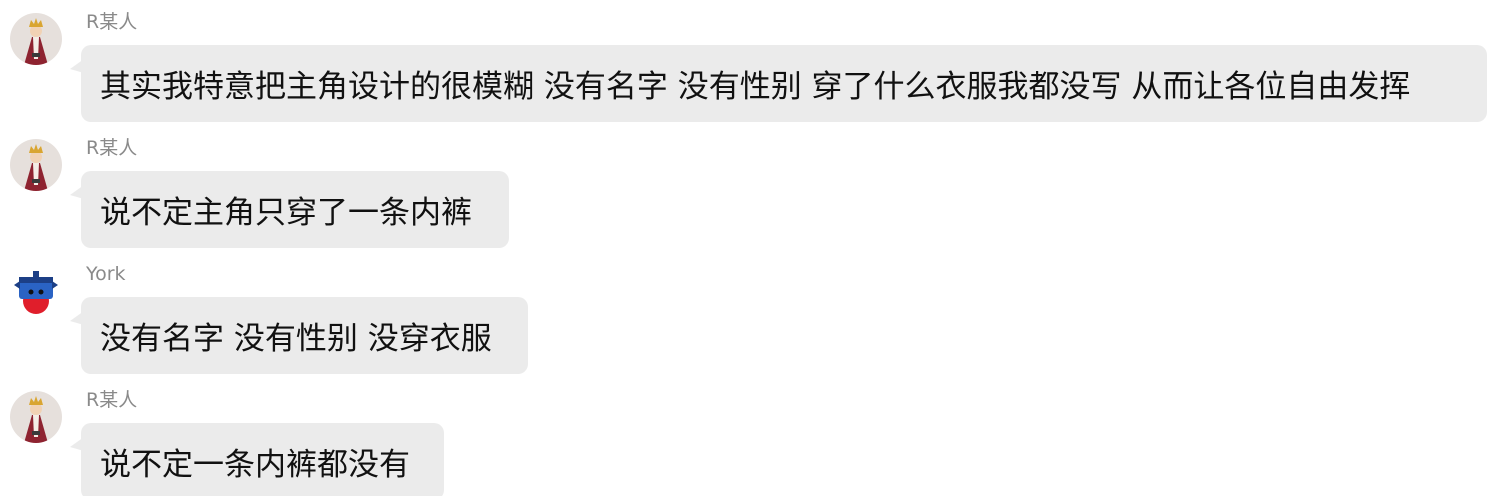 This screenshot has width=1494, height=496. I want to click on cartoon-character-avatar-icon, so click(36, 291).